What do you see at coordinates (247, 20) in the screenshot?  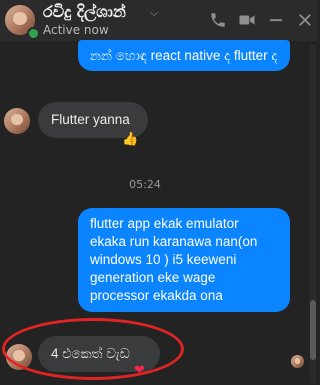 I see `video-camera-icon` at bounding box center [247, 20].